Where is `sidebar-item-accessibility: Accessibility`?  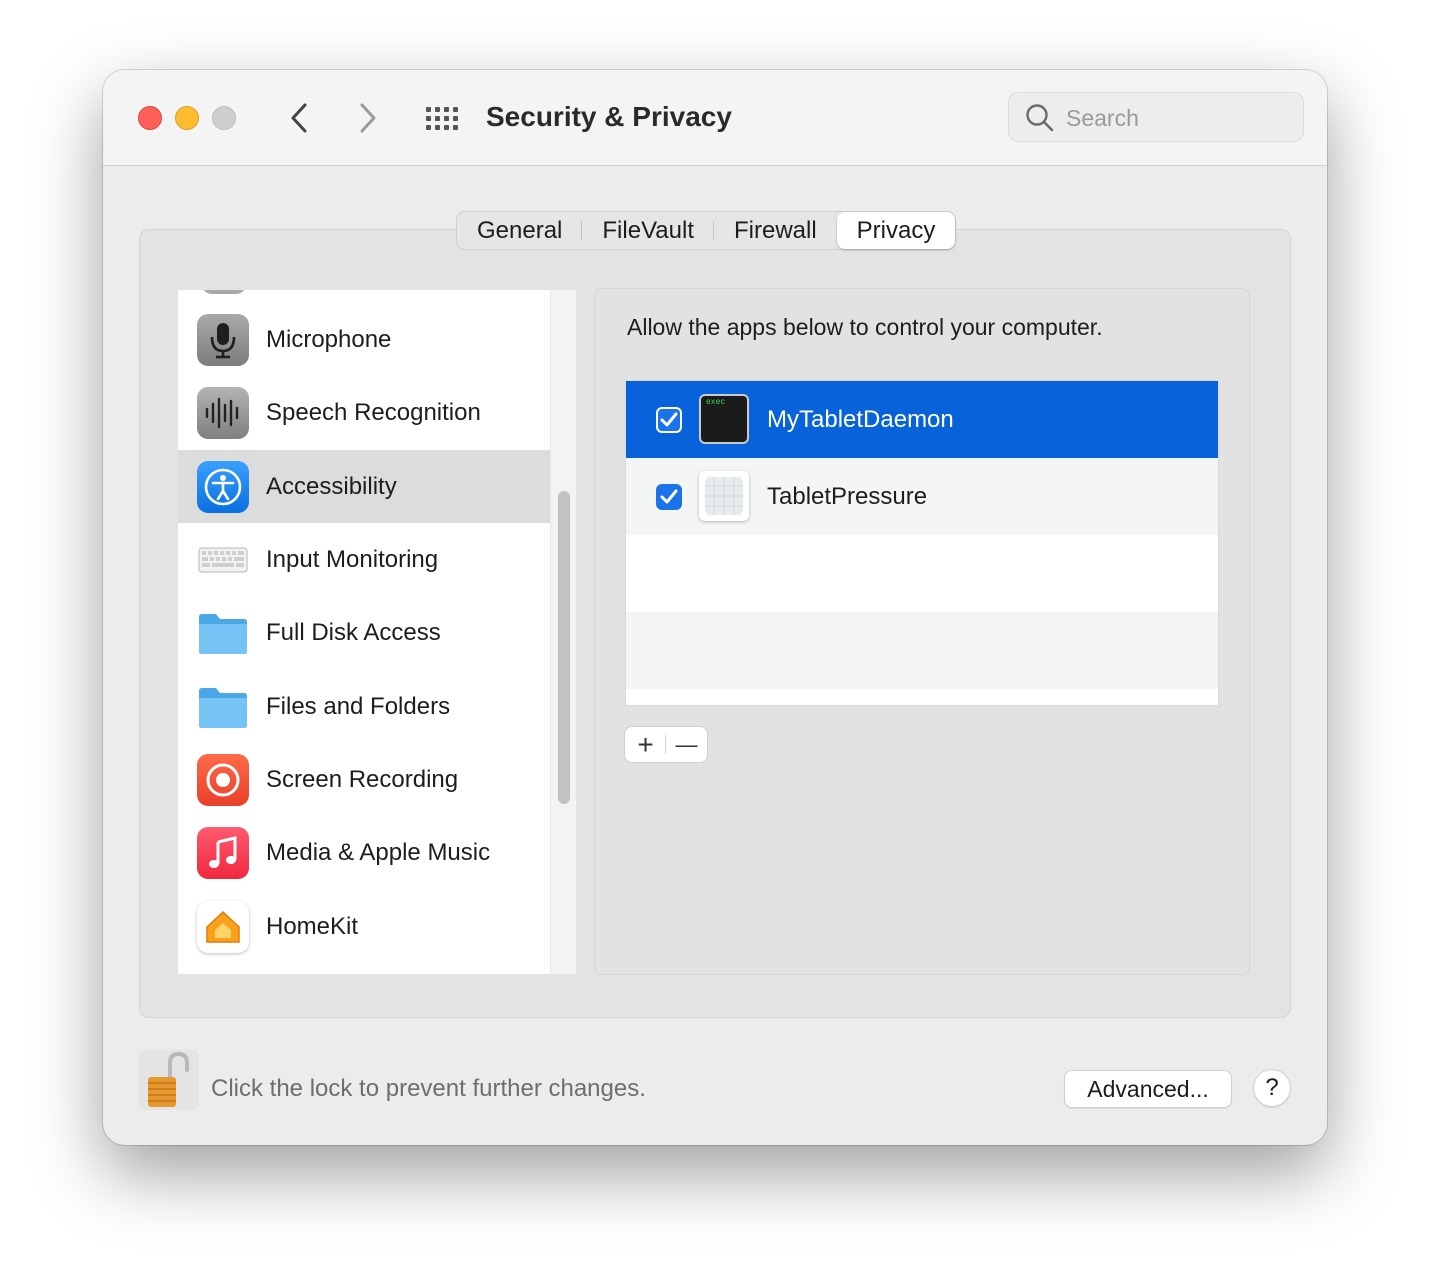 sidebar-item-accessibility: Accessibility is located at coordinates (364, 486).